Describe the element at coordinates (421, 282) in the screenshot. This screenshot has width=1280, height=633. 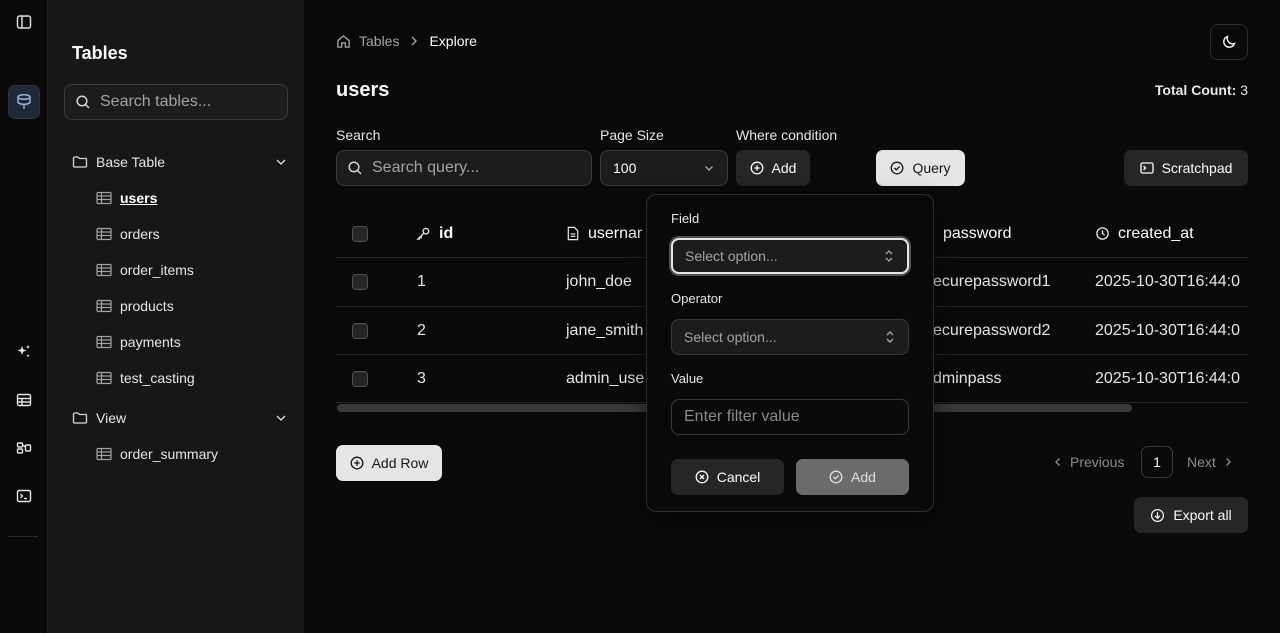
I see `table-cell: 1` at that location.